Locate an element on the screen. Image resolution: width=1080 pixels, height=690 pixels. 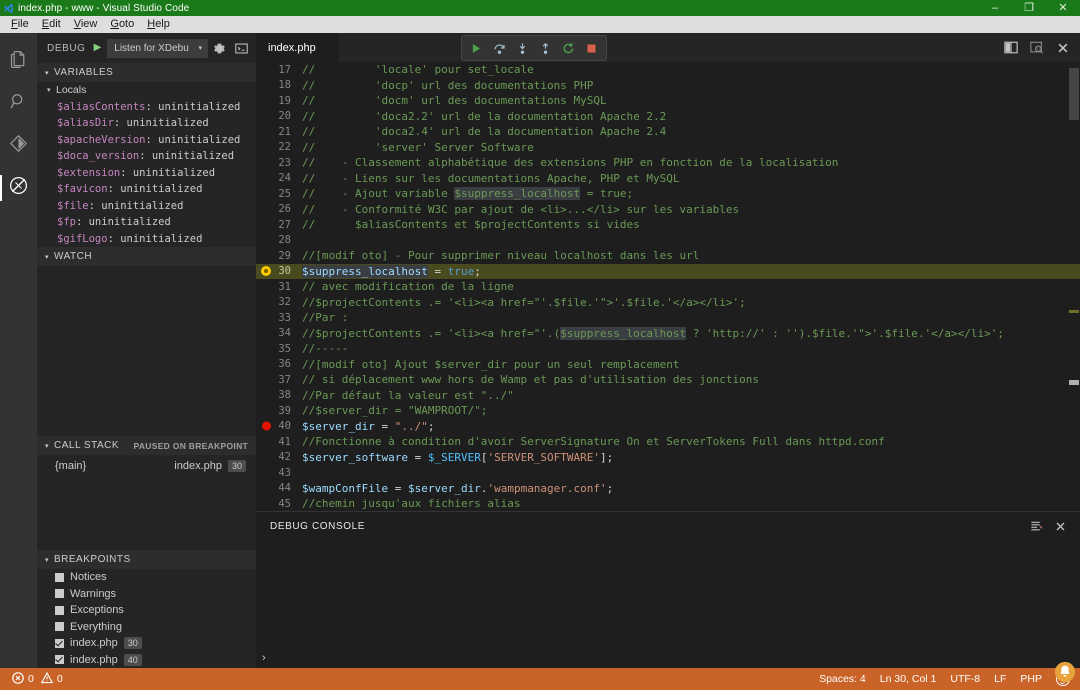
step-out-button is located at coordinates (545, 48).